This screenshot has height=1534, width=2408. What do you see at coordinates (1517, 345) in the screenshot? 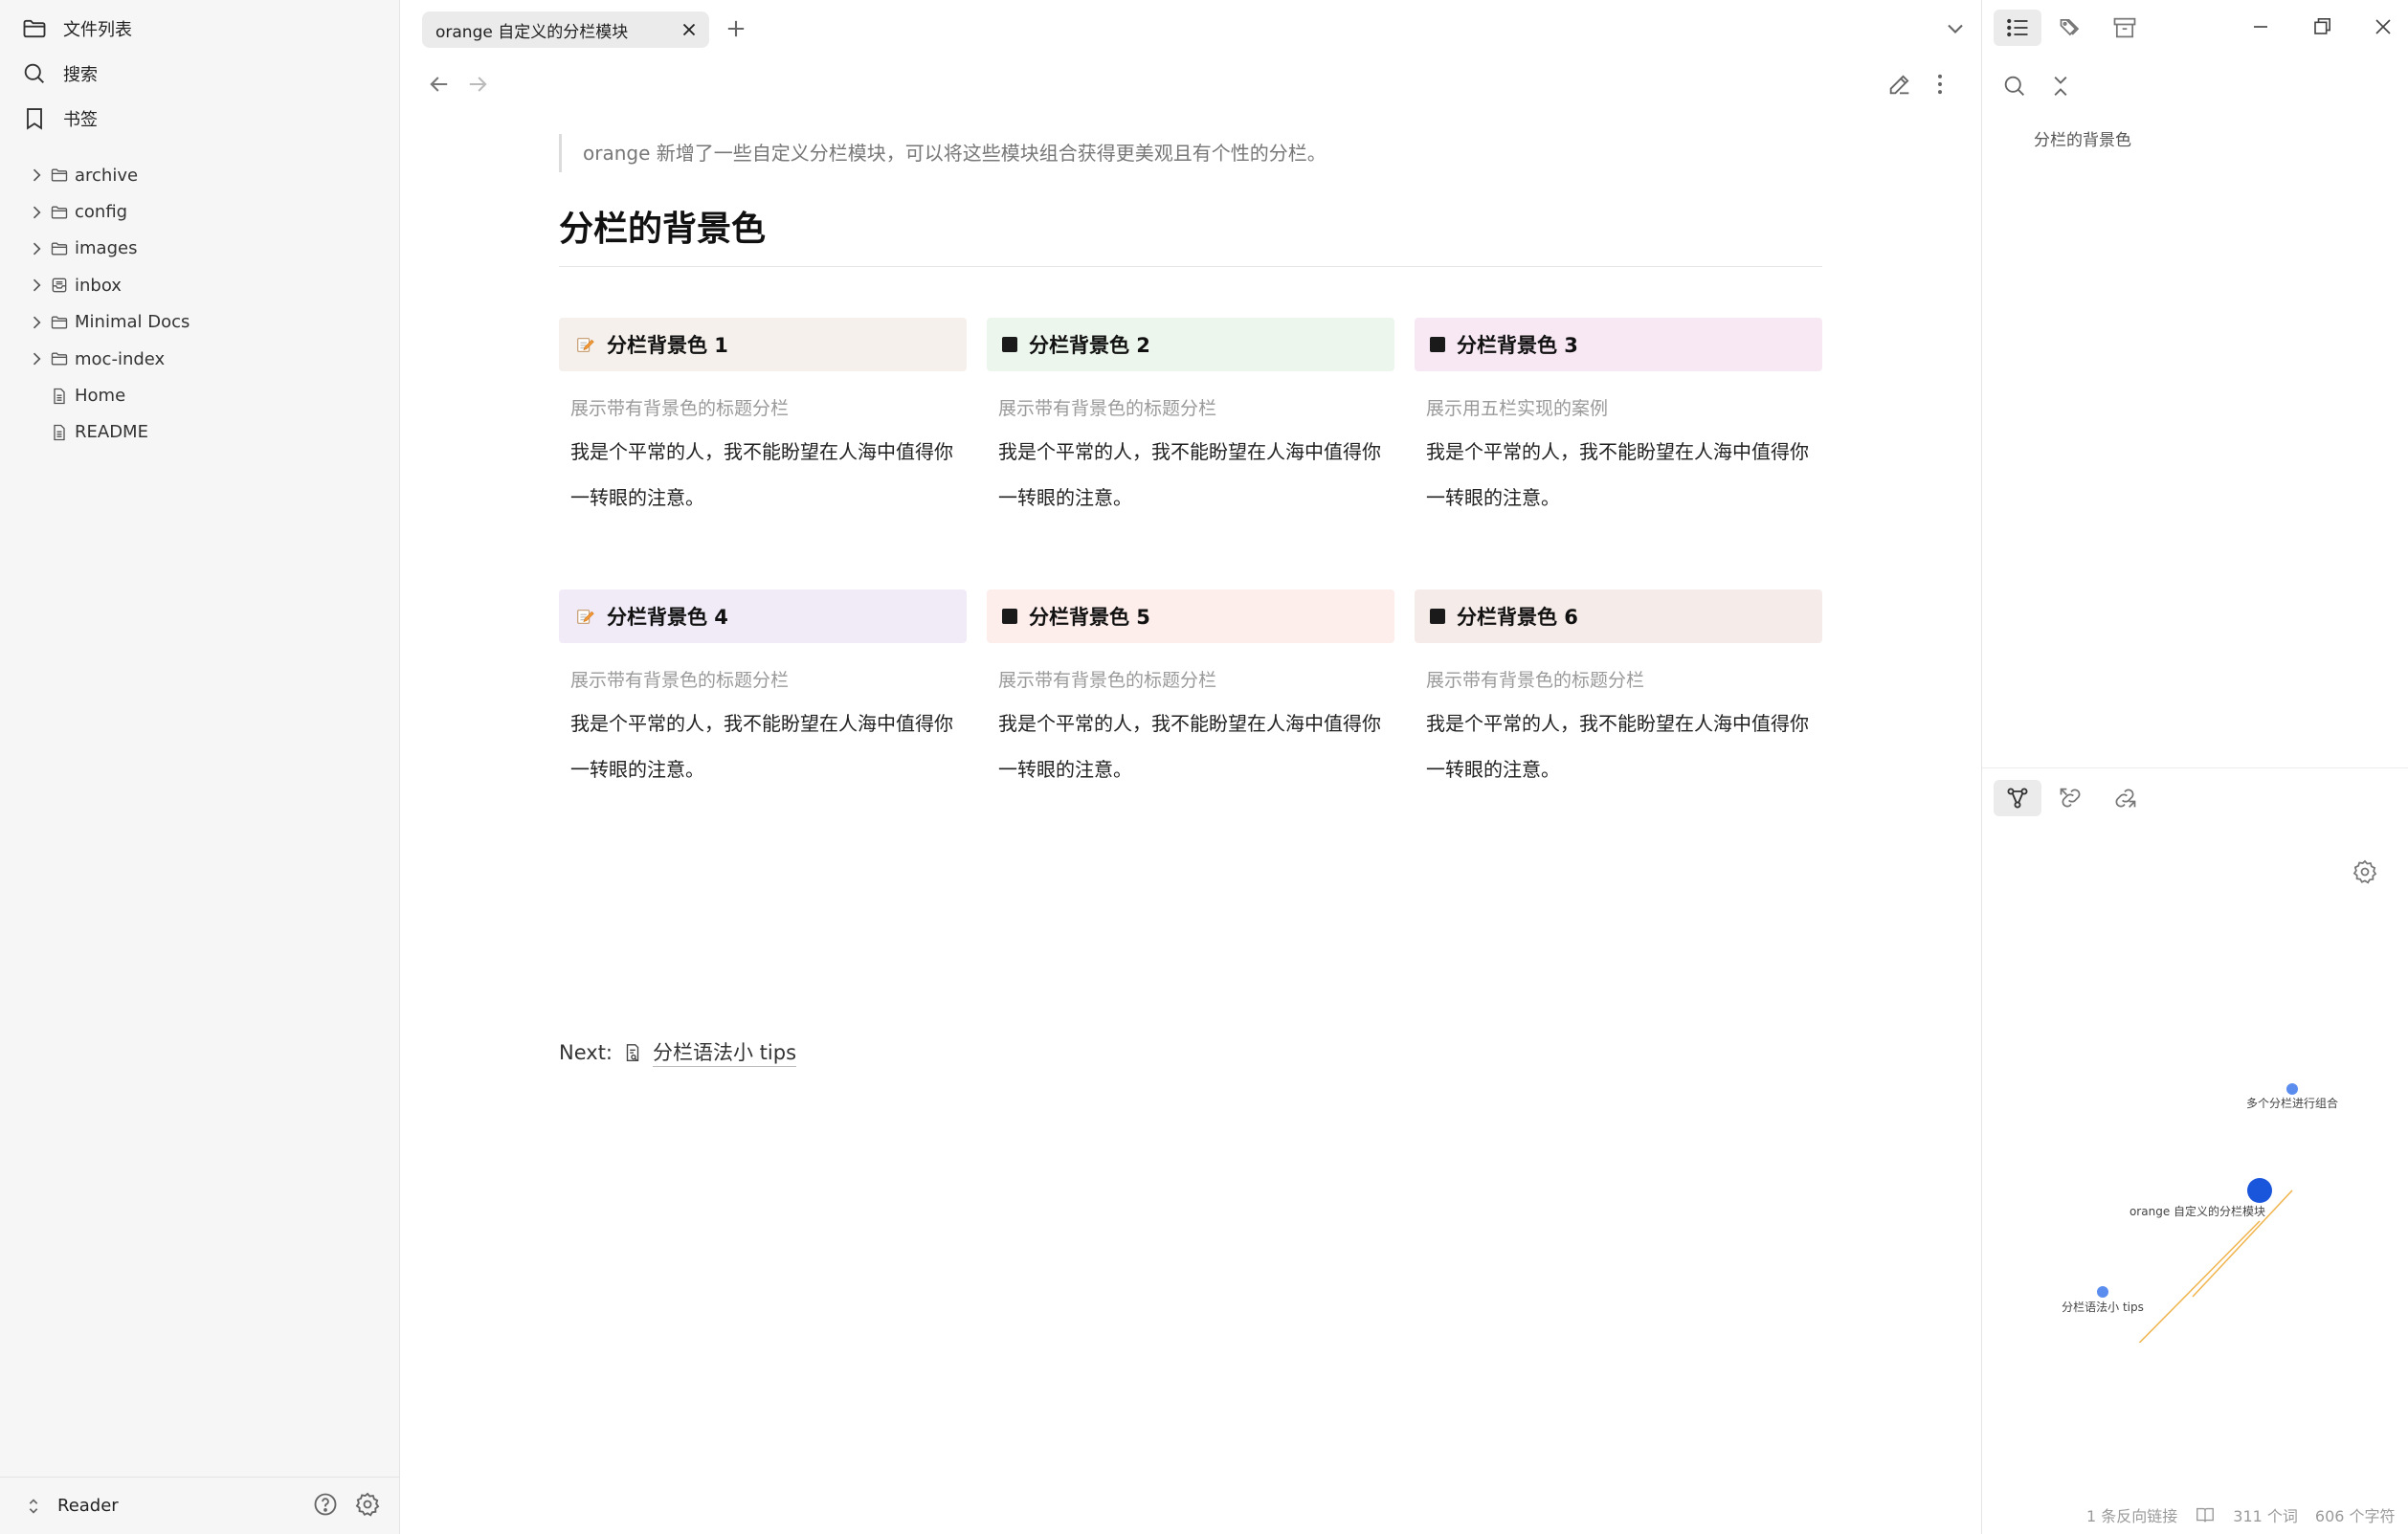
I see `card-title: 分栏背景色 3` at bounding box center [1517, 345].